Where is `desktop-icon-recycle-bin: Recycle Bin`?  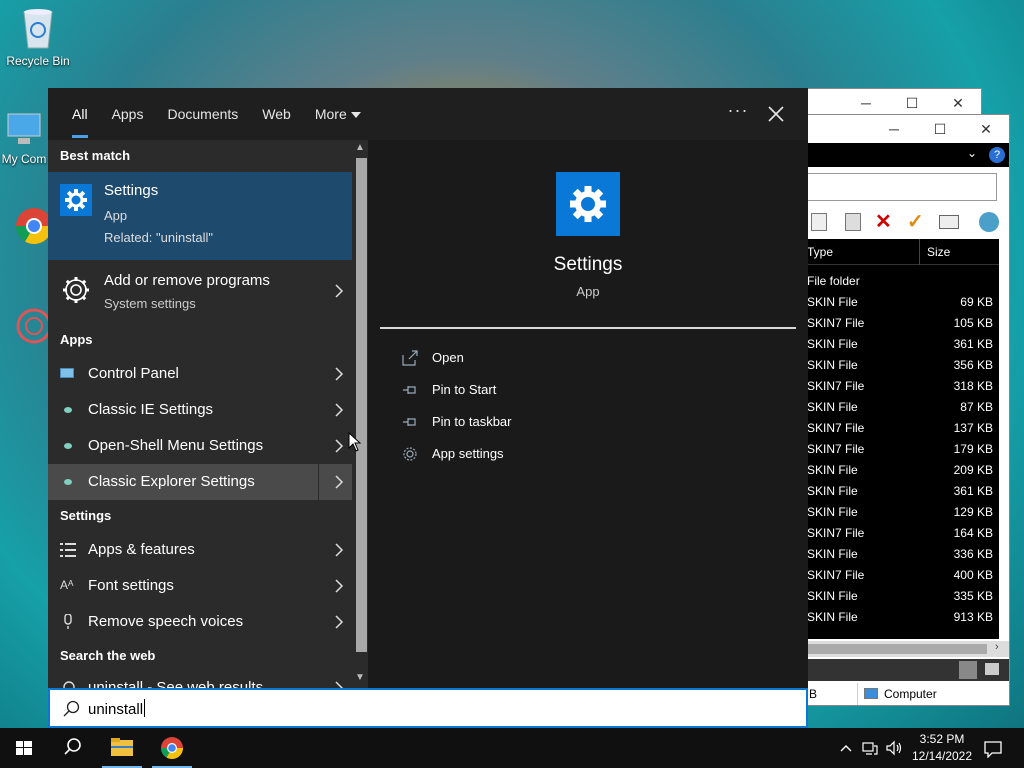 desktop-icon-recycle-bin: Recycle Bin is located at coordinates (38, 37).